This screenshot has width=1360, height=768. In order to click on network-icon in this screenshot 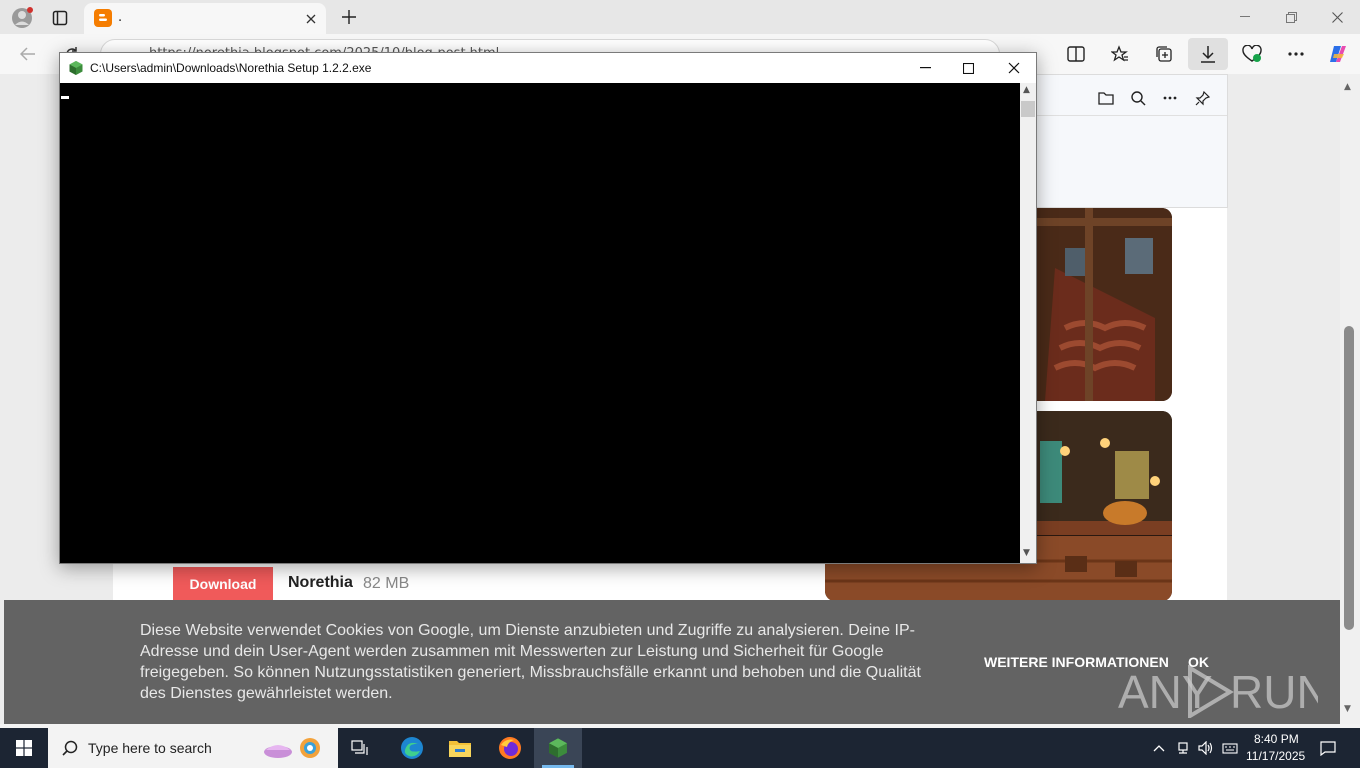, I will do `click(1183, 748)`.